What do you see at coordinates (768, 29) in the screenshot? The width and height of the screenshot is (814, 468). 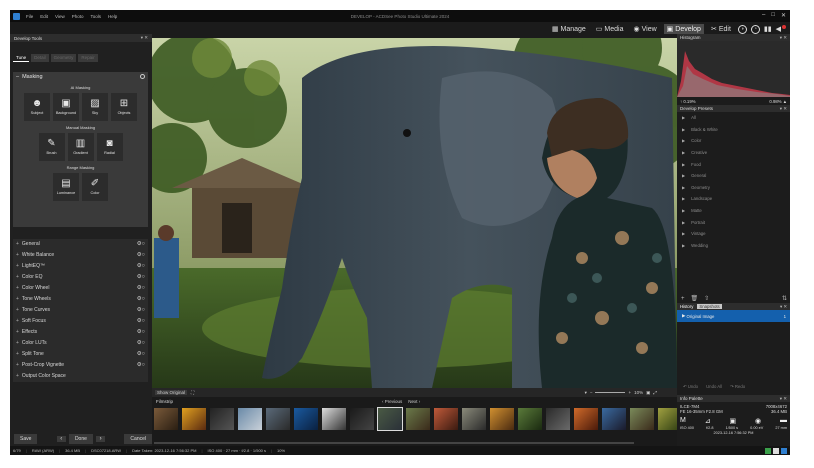 I see `stats-icon: ▮▮` at bounding box center [768, 29].